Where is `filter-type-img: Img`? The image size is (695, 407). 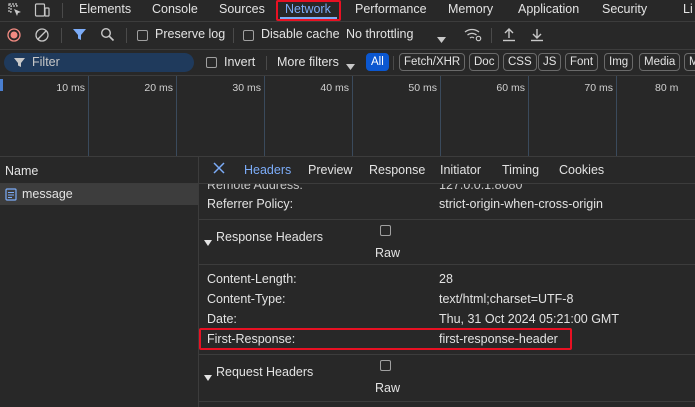
filter-type-img: Img is located at coordinates (619, 62).